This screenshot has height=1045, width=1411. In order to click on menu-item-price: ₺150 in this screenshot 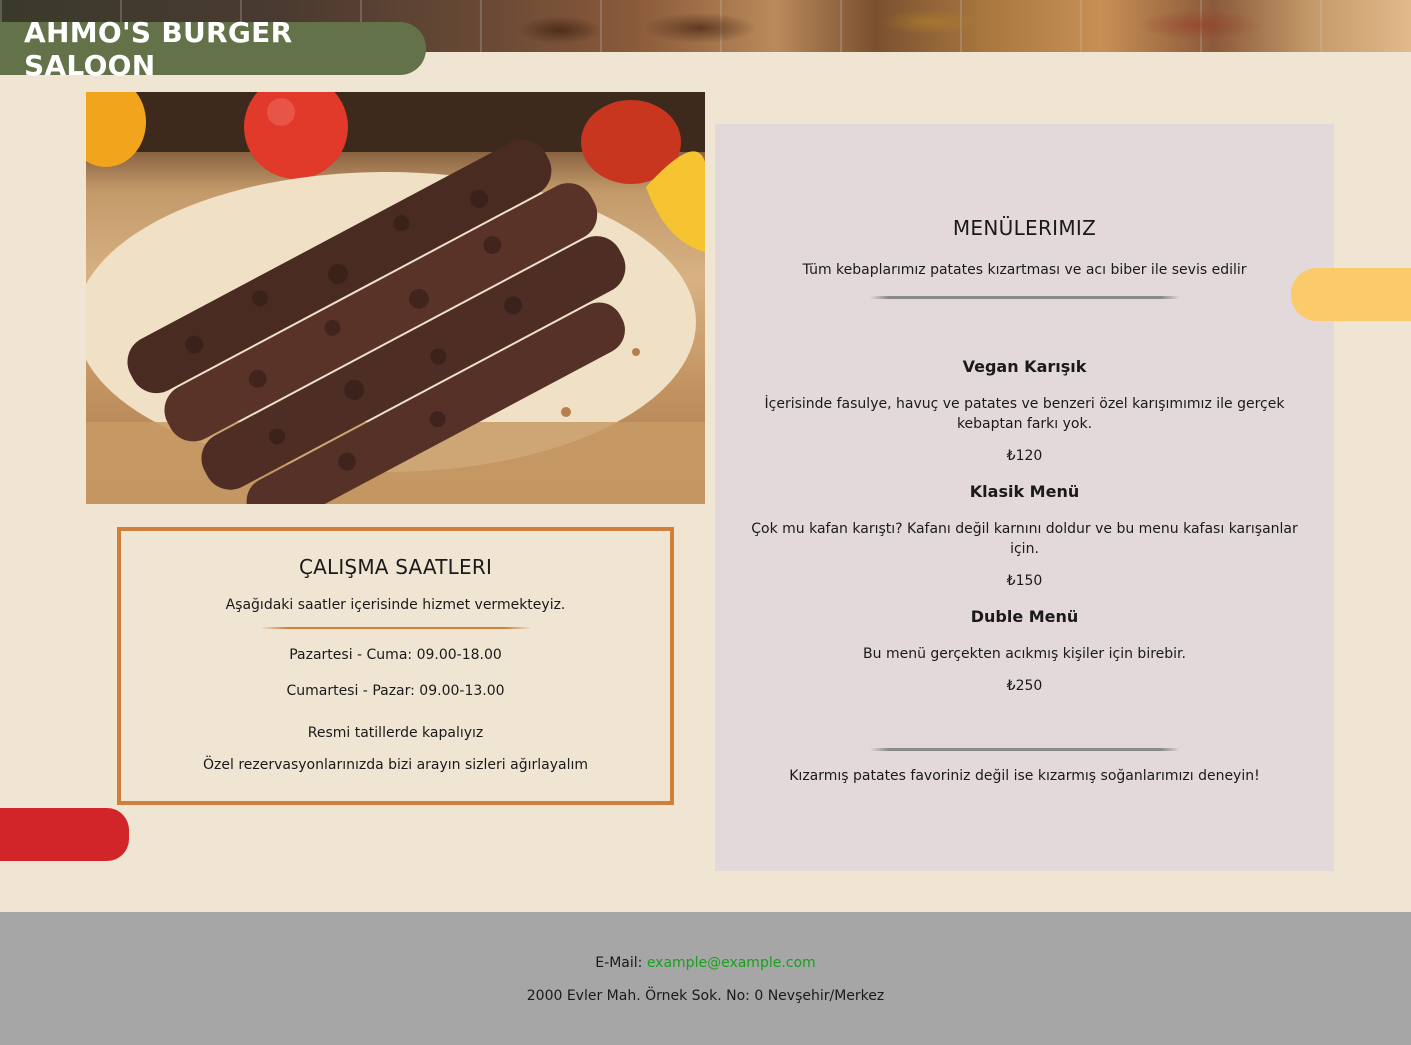, I will do `click(1024, 581)`.